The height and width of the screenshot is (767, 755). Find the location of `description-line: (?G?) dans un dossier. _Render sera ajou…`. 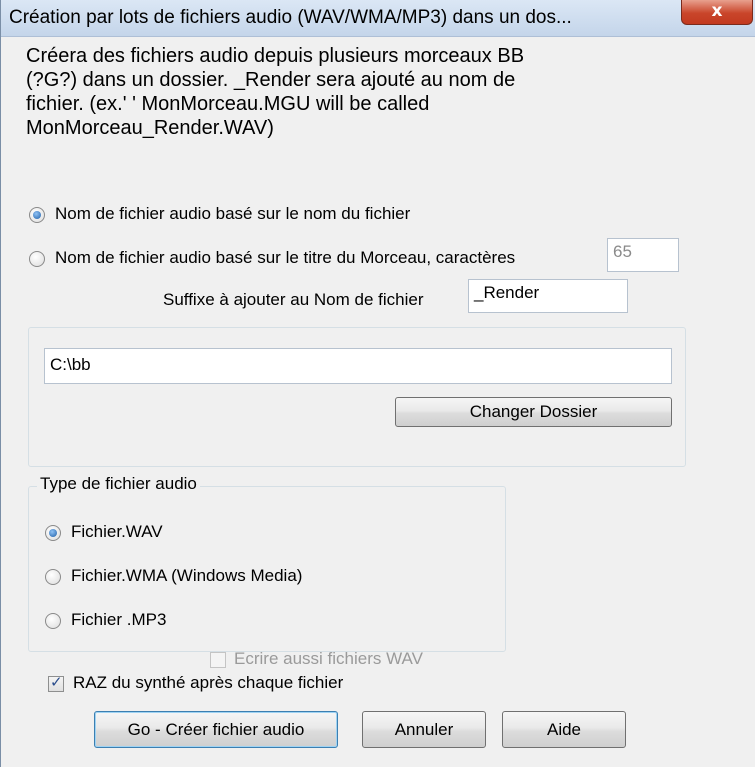

description-line: (?G?) dans un dossier. _Render sera ajou… is located at coordinates (271, 80).